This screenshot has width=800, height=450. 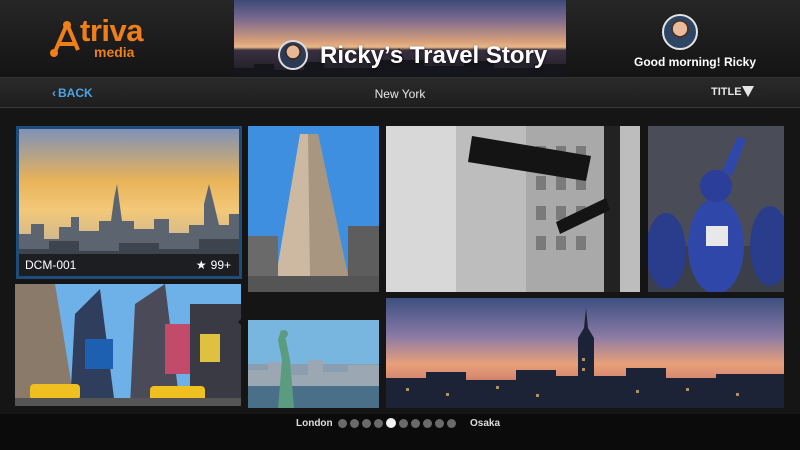 I want to click on logo-wordmark: triva, so click(x=111, y=30).